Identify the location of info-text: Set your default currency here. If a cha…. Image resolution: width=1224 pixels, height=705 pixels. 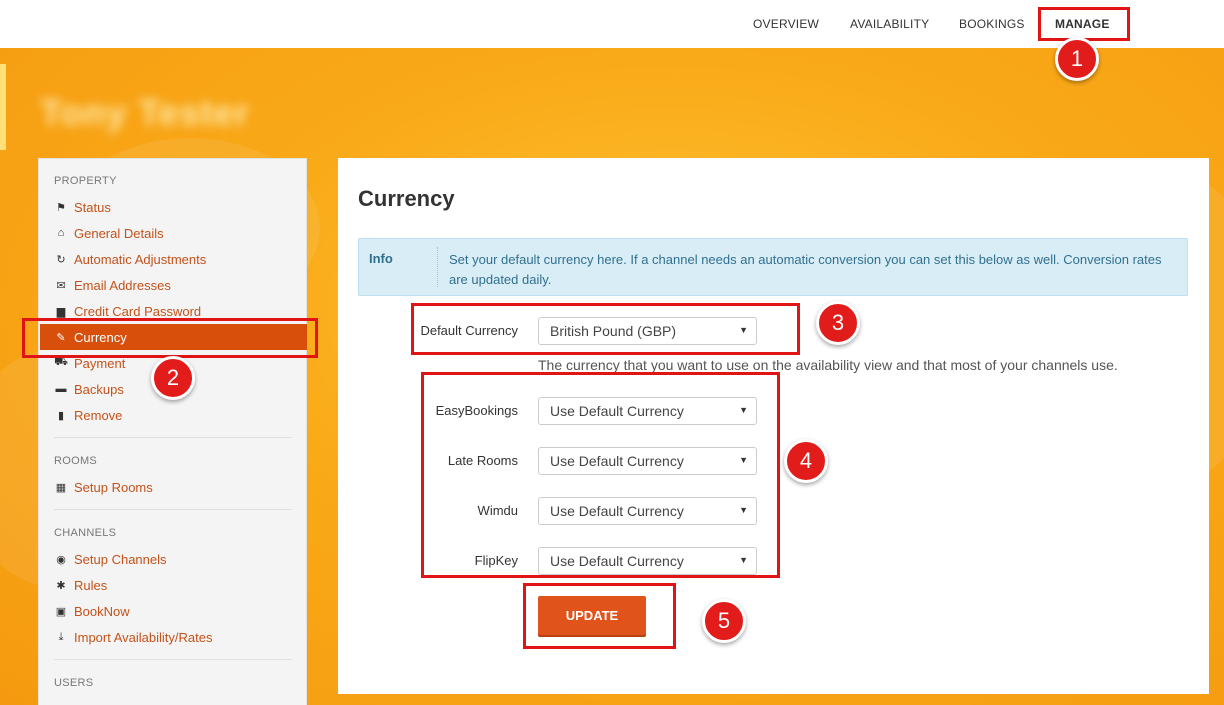
(805, 269).